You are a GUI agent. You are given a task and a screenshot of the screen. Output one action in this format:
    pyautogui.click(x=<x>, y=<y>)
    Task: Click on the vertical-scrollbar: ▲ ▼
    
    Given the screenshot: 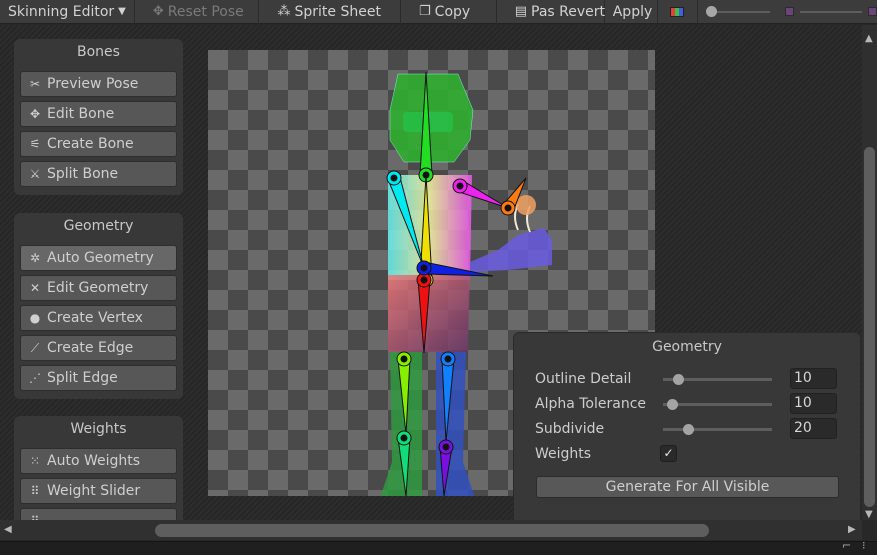 What is the action you would take?
    pyautogui.click(x=869, y=272)
    